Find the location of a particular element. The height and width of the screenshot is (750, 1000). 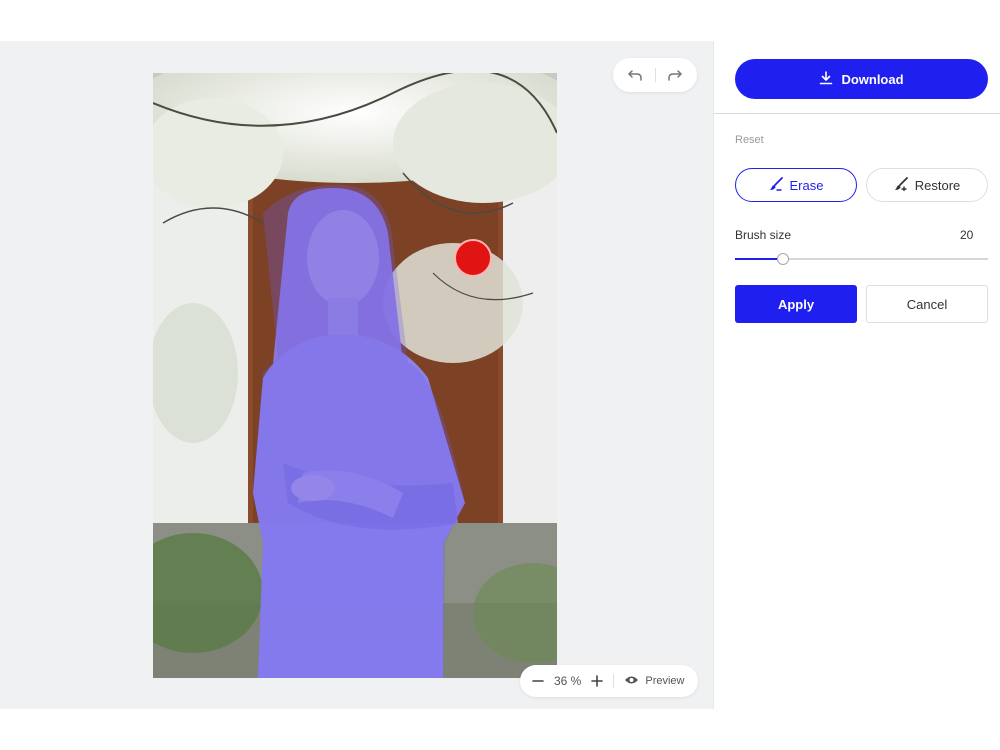

apply-button: Apply is located at coordinates (796, 304).